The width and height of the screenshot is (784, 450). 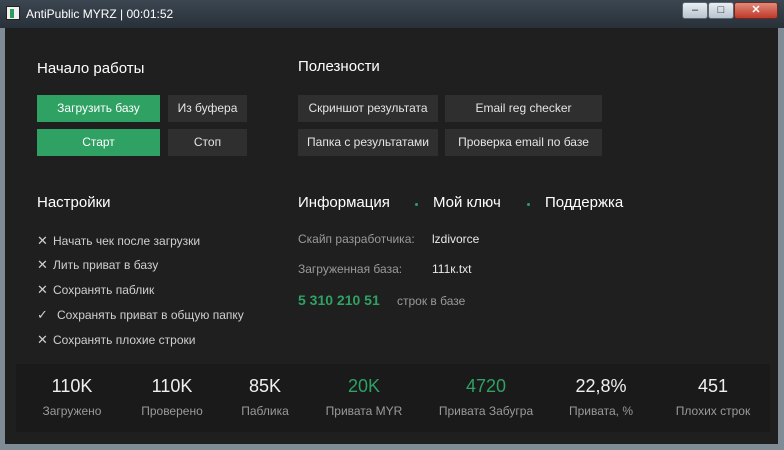 What do you see at coordinates (118, 241) in the screenshot?
I see `setting-start-check-after-load: ✕ Начать чек после загрузки` at bounding box center [118, 241].